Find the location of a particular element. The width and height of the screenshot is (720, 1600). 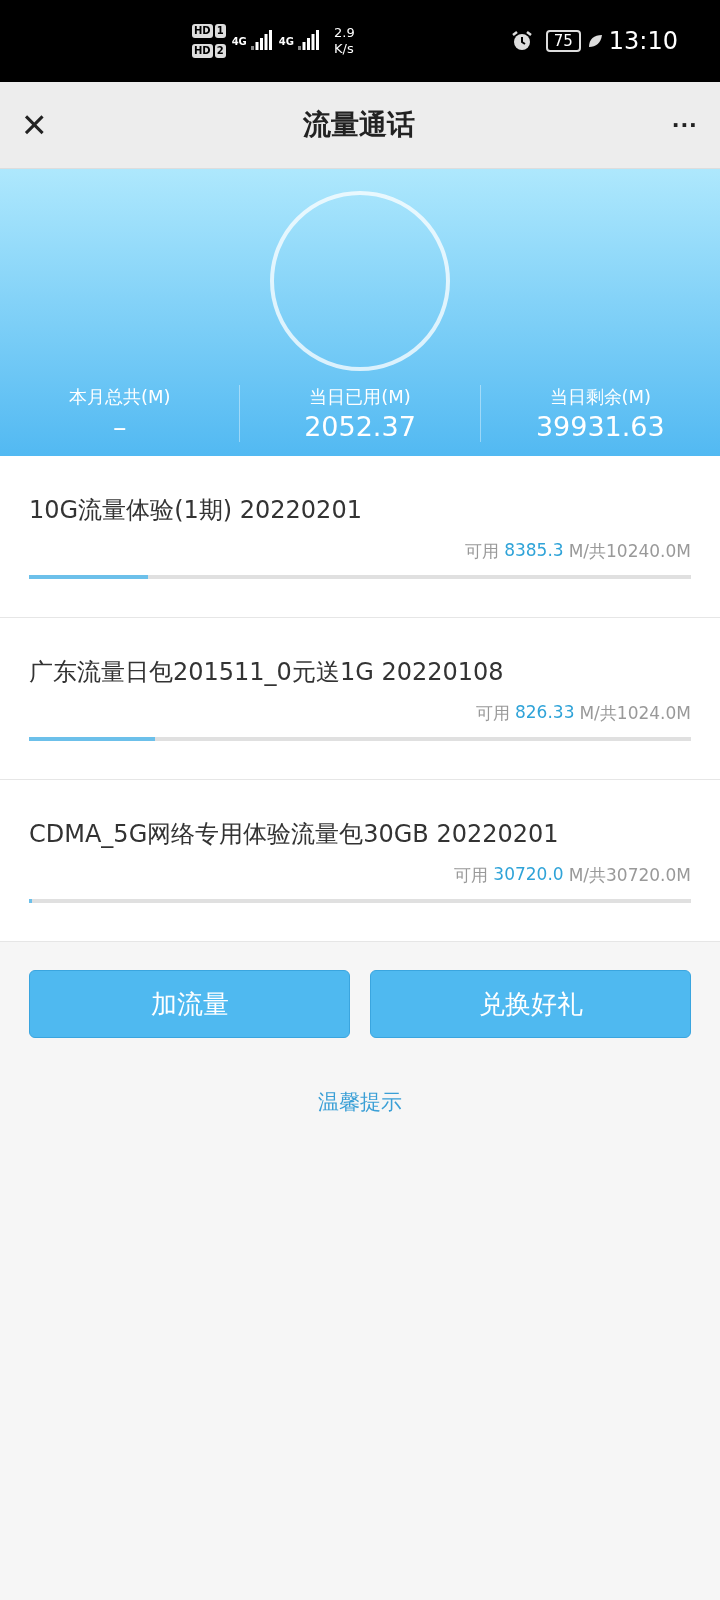

stat-label: 当日剩余(M) is located at coordinates (600, 397).